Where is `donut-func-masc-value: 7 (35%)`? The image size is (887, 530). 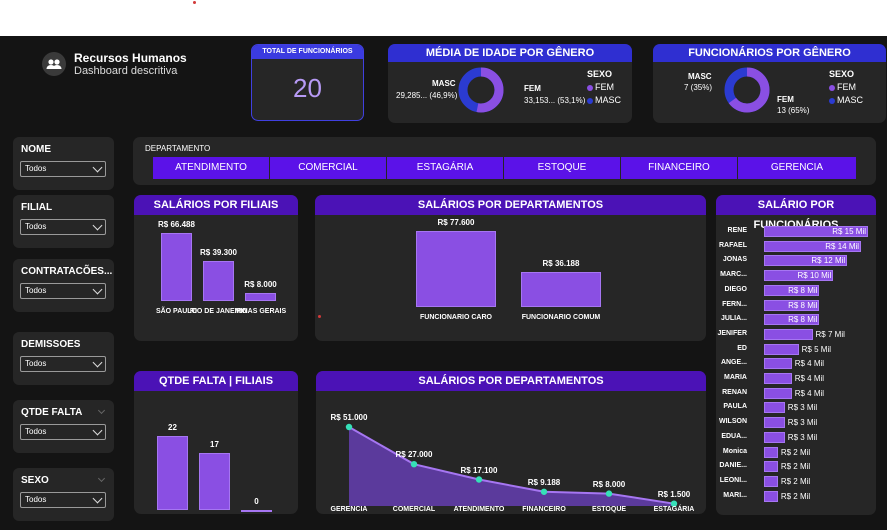
donut-func-masc-value: 7 (35%) is located at coordinates (698, 87).